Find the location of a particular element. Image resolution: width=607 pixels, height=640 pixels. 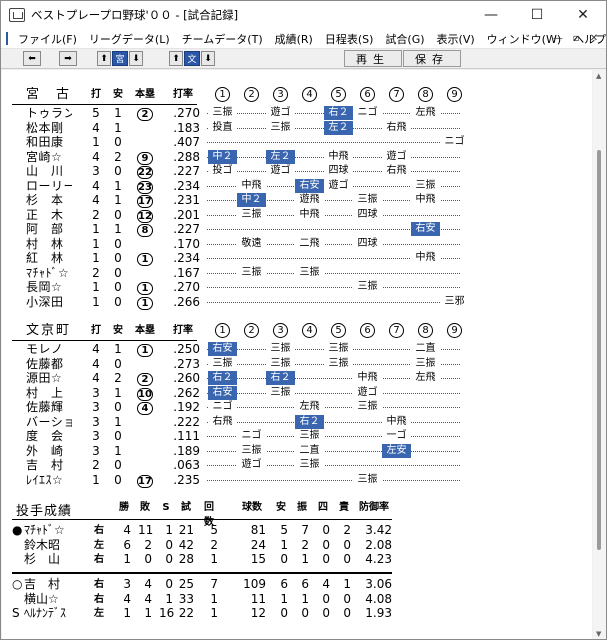

pitcher-row: 杉 山右 1 0 0 28 1 15 0 1 0 0 4.23 is located at coordinates (297, 559).